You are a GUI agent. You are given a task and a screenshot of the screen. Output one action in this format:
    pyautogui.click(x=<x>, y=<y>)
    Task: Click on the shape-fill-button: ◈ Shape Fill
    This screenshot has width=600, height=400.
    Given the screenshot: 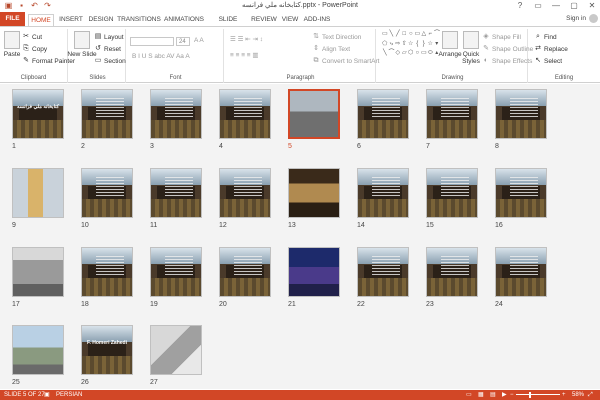 What is the action you would take?
    pyautogui.click(x=501, y=37)
    